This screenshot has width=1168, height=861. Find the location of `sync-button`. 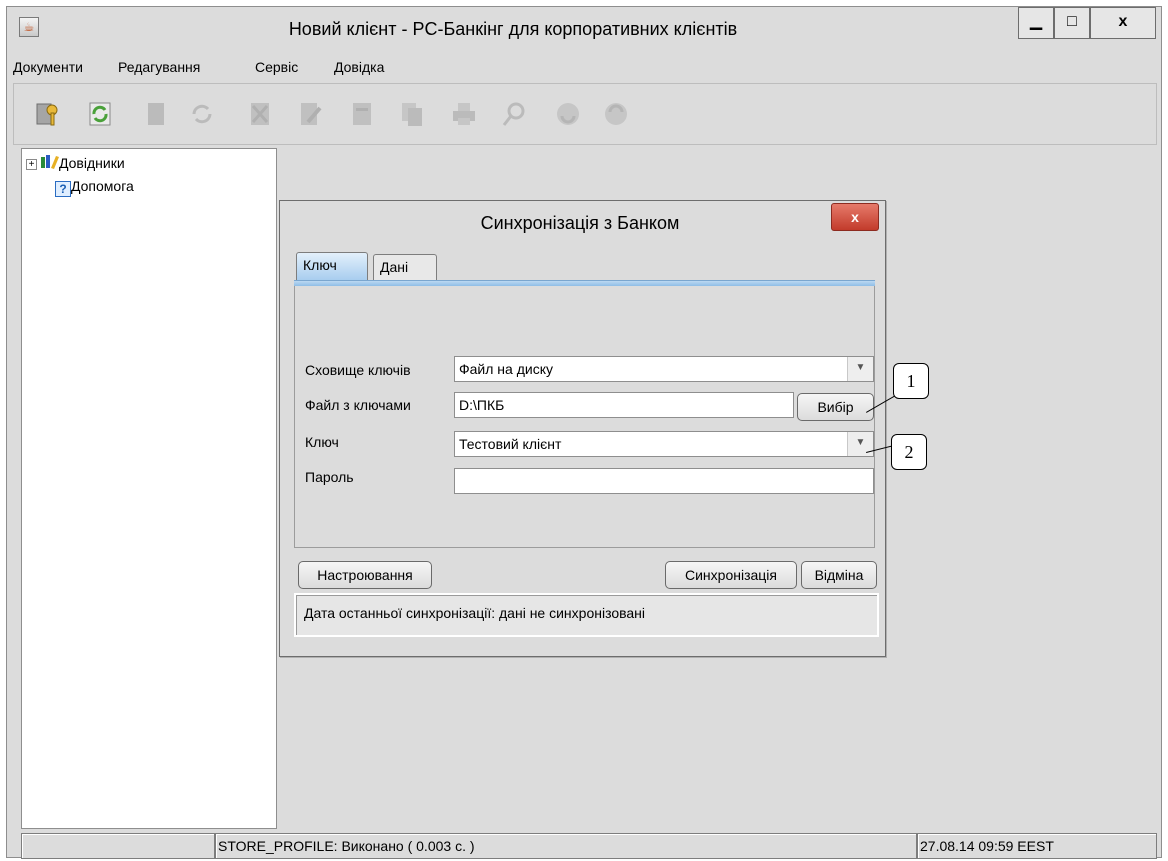

sync-button is located at coordinates (100, 114).